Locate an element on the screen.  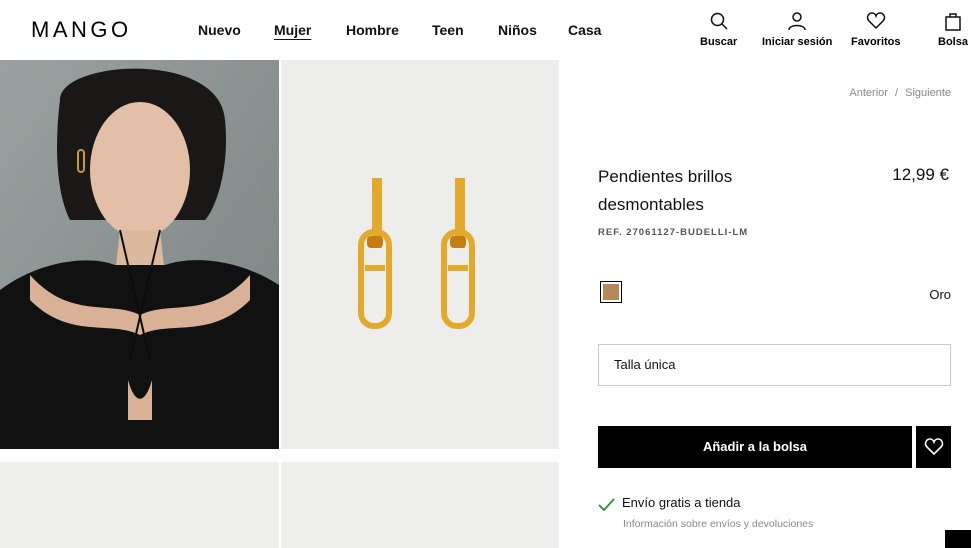
add-to-bag-button: Añadir a la bolsa is located at coordinates (755, 447).